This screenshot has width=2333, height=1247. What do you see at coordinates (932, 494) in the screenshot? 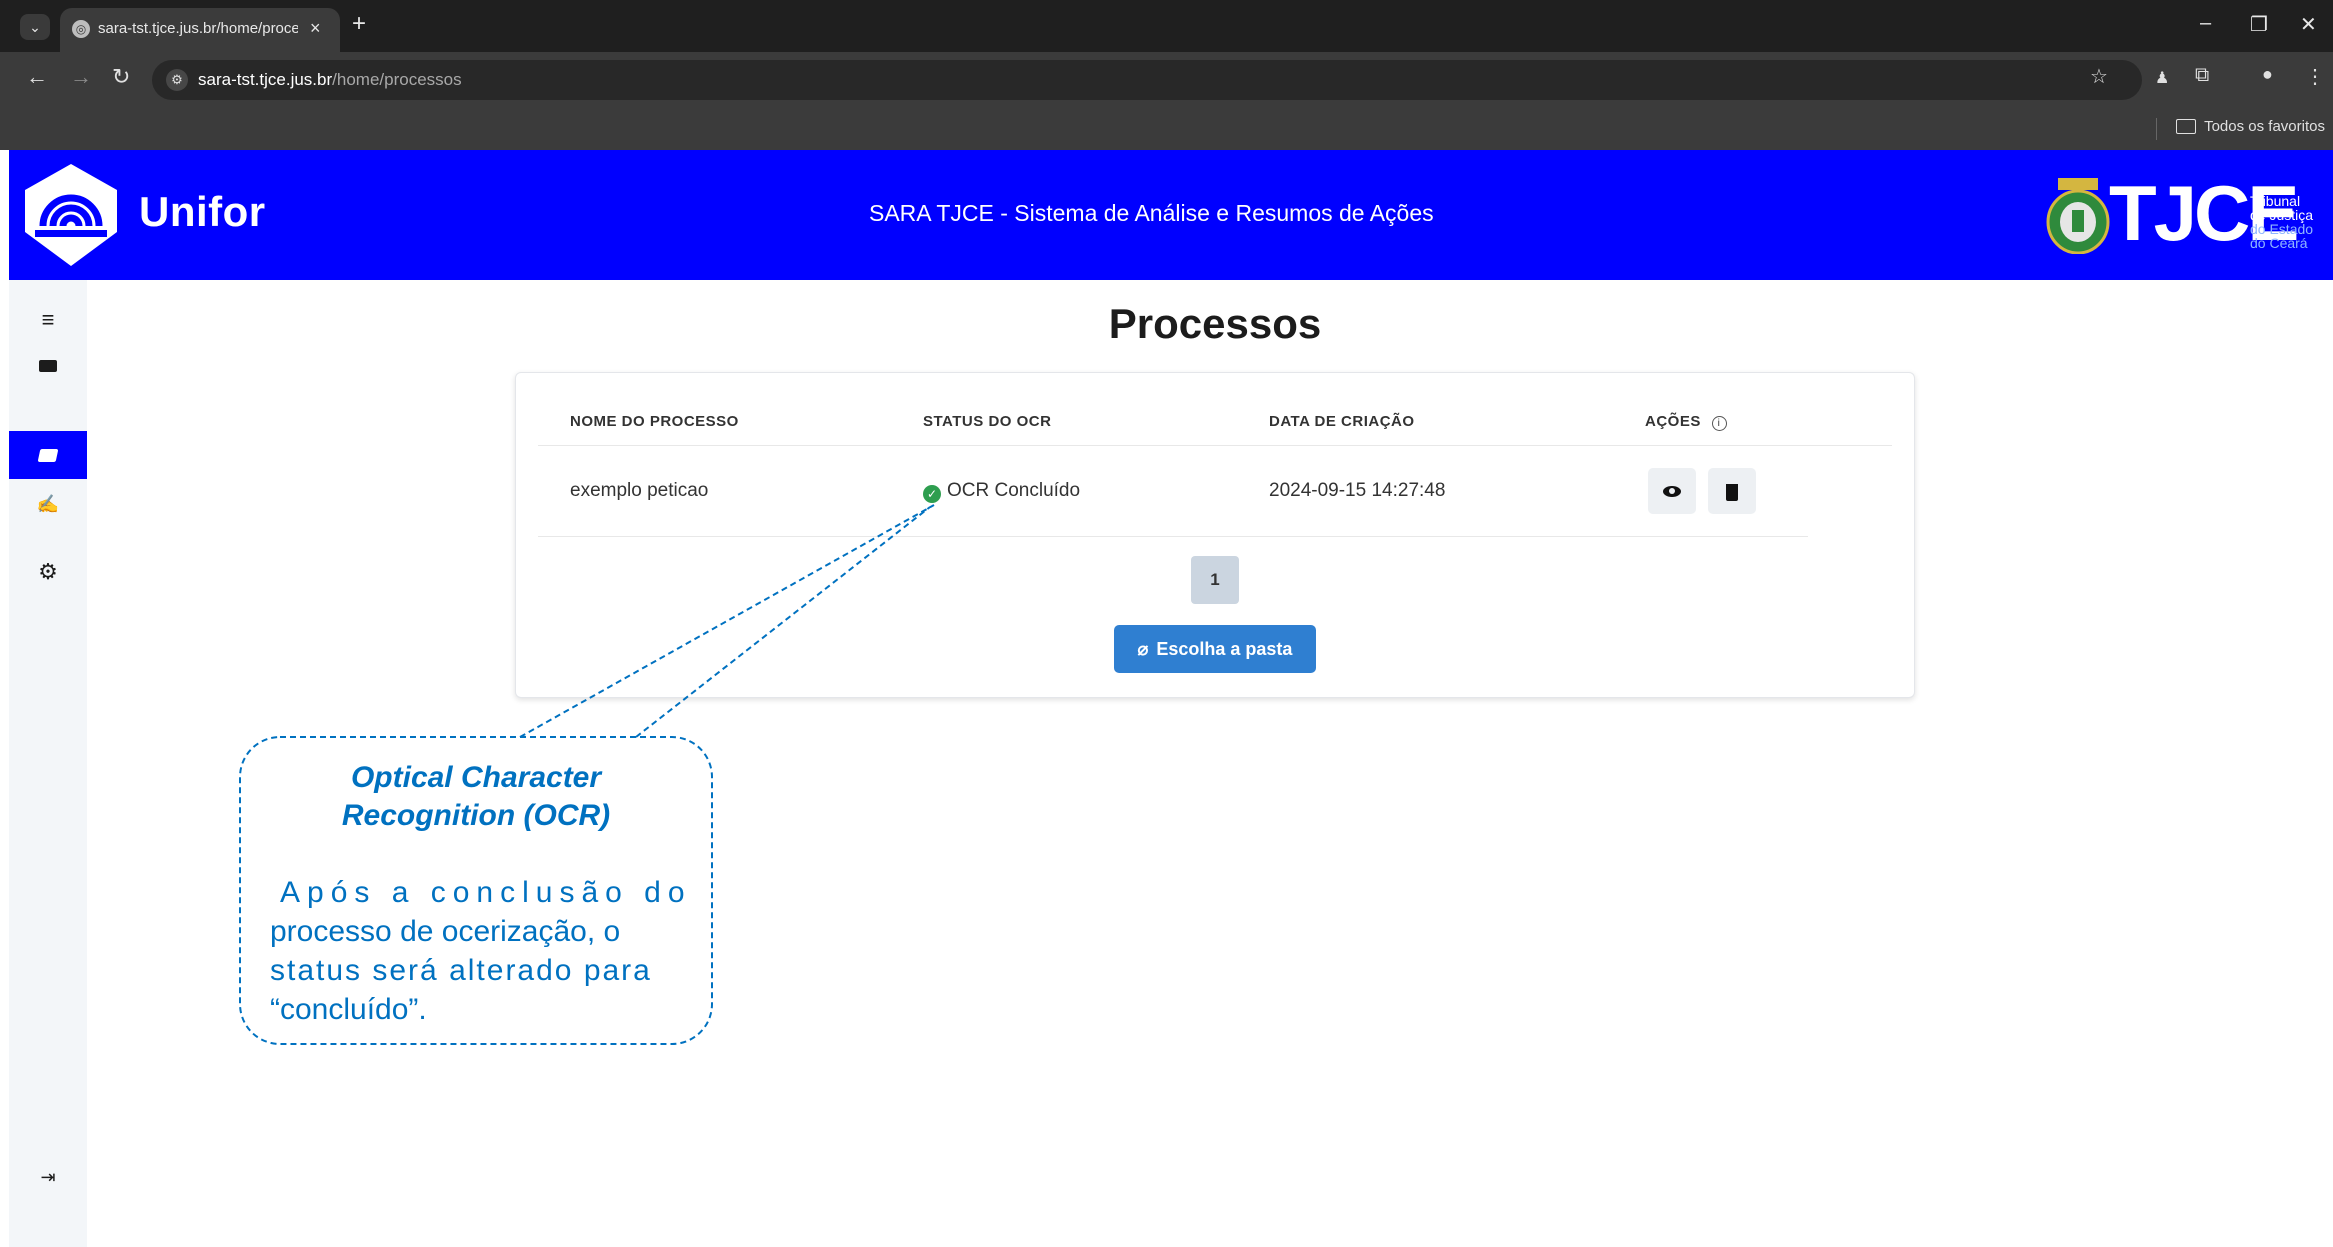
I see `check-circle-icon: ✓` at bounding box center [932, 494].